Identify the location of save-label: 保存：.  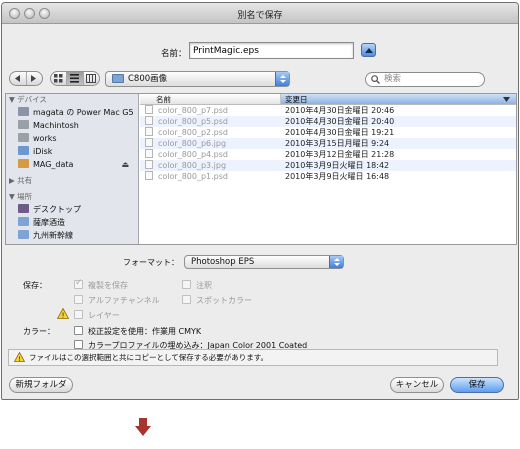
(35, 285).